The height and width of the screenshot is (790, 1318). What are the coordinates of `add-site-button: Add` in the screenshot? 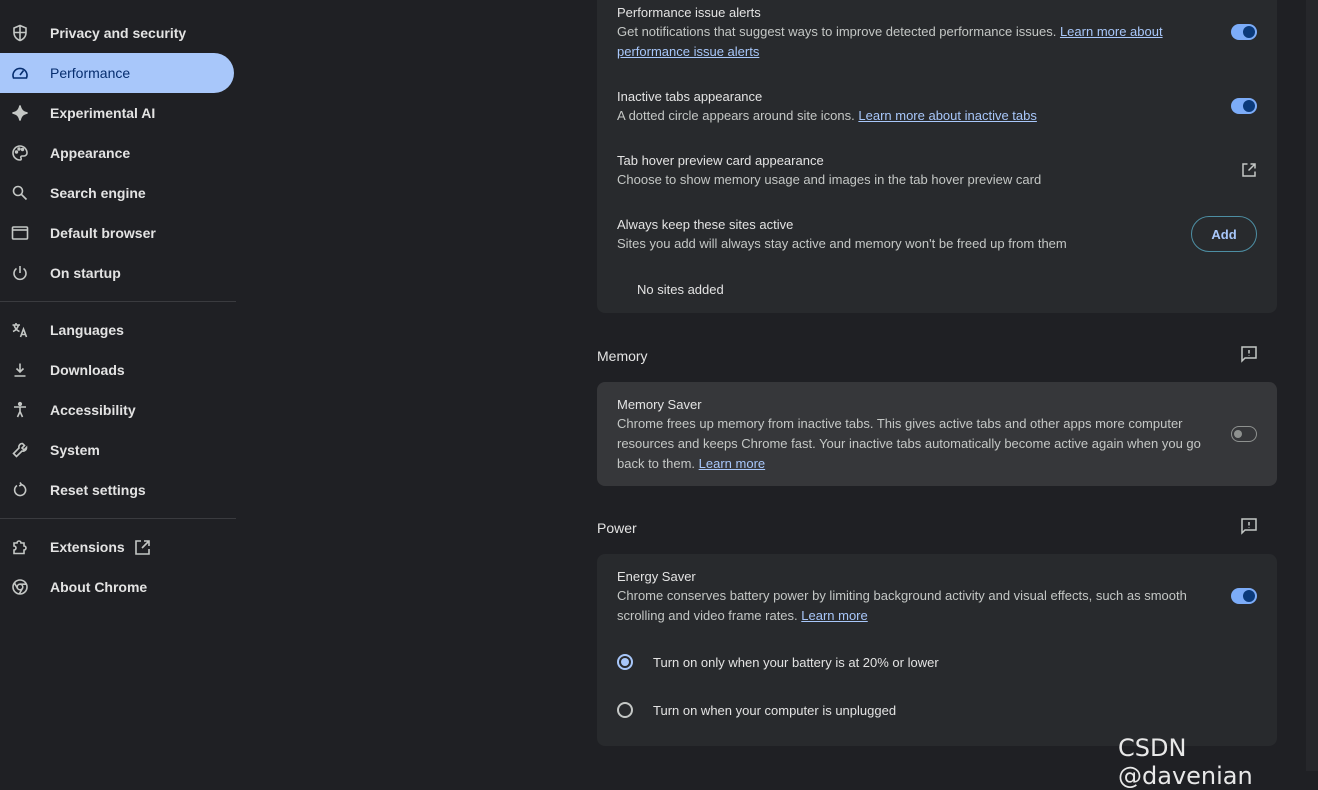 It's located at (1224, 234).